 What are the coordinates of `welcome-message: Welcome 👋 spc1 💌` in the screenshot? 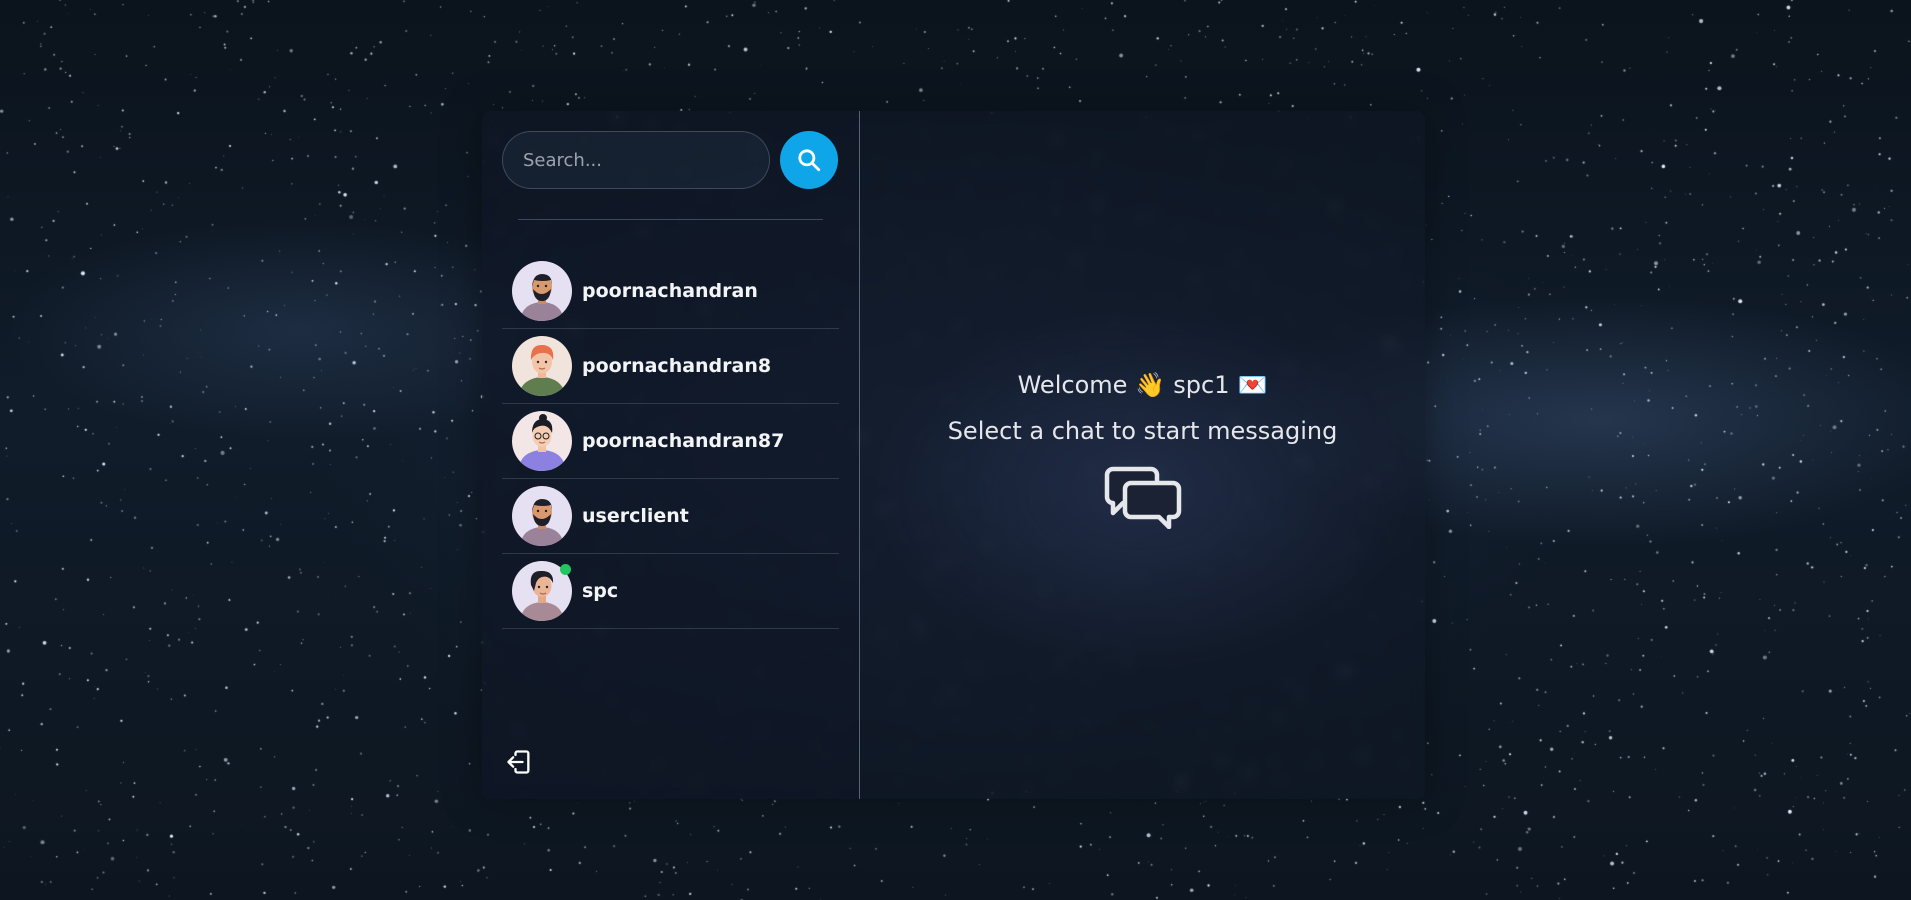 It's located at (1143, 385).